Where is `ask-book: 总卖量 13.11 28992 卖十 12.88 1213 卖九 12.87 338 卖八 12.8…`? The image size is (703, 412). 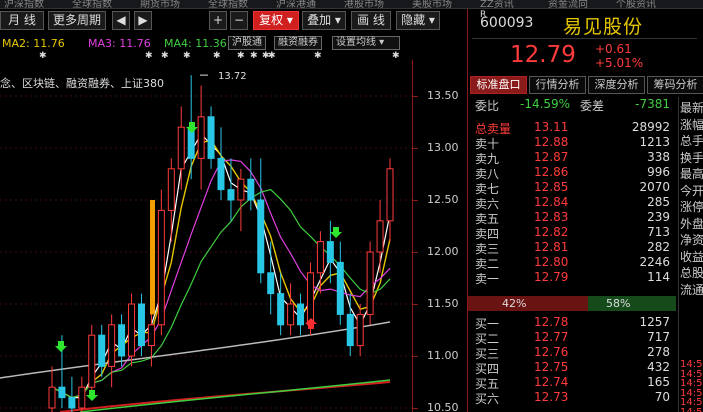
ask-book: 总卖量 13.11 28992 卖十 12.88 1213 卖九 12.87 338 卖八 12.8… is located at coordinates (572, 203).